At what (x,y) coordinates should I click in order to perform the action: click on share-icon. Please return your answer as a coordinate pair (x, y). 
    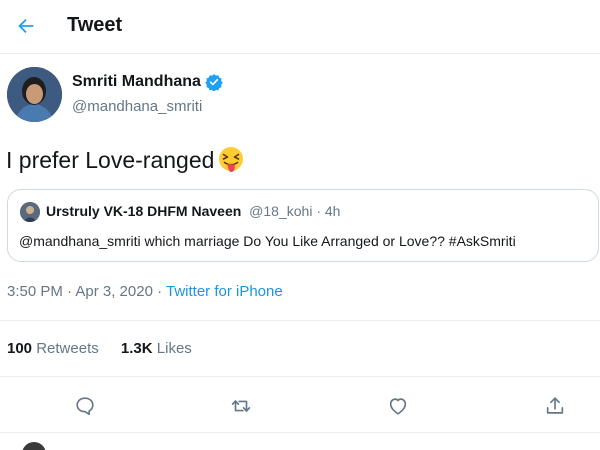
    Looking at the image, I should click on (555, 405).